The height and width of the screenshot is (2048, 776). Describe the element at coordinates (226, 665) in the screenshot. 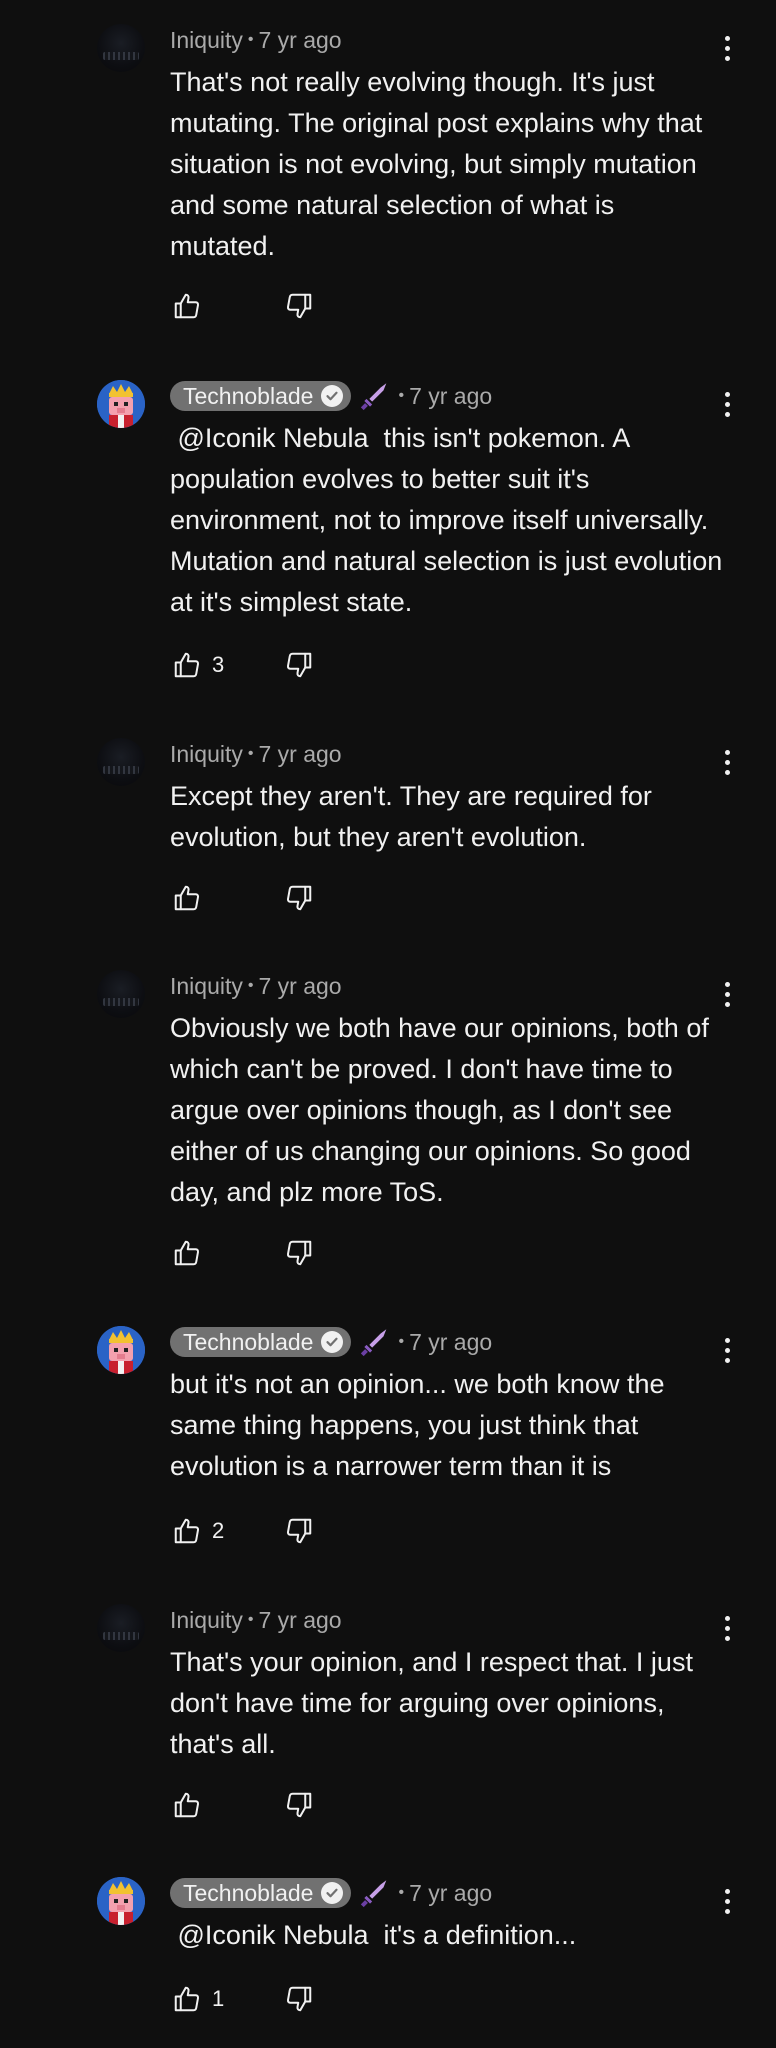

I see `like-group: 3` at that location.